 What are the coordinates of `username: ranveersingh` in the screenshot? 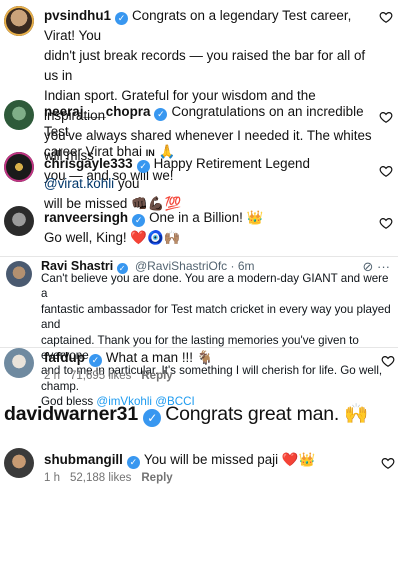 It's located at (86, 217).